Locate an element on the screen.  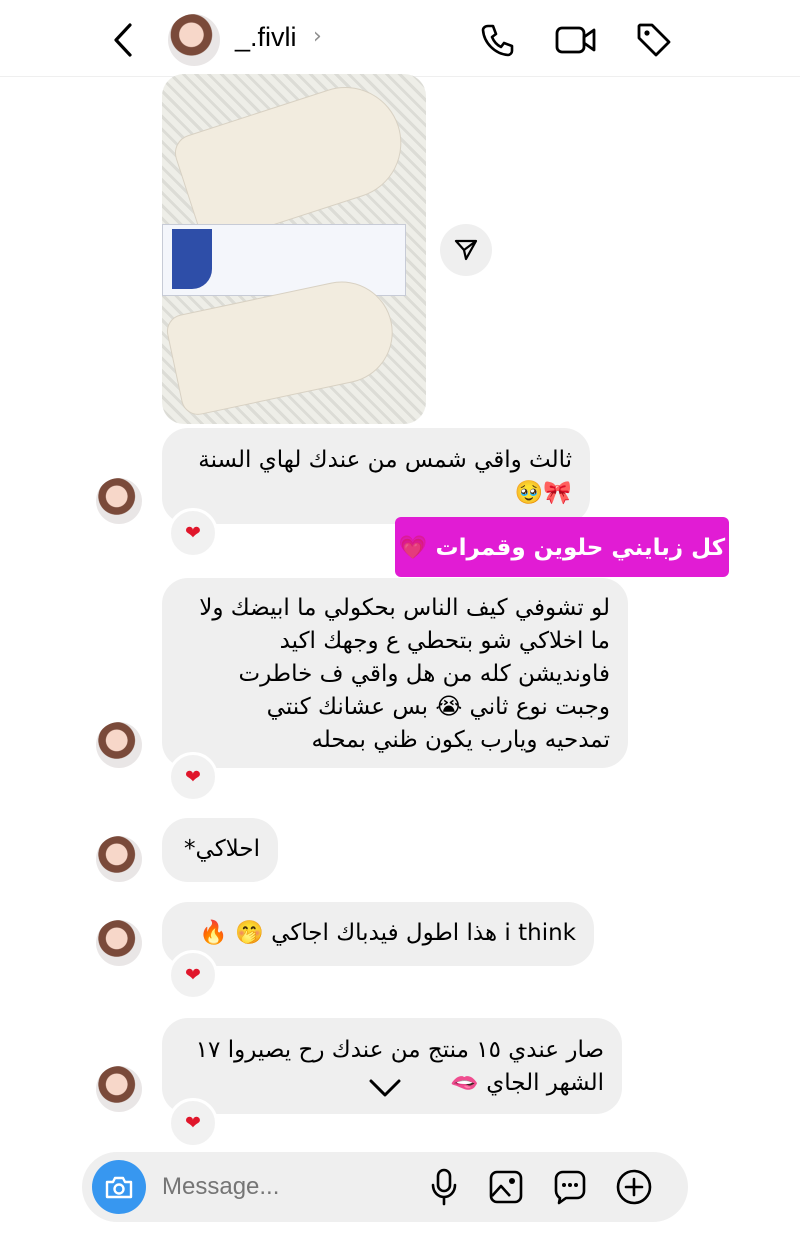
tag-icon is located at coordinates (654, 40).